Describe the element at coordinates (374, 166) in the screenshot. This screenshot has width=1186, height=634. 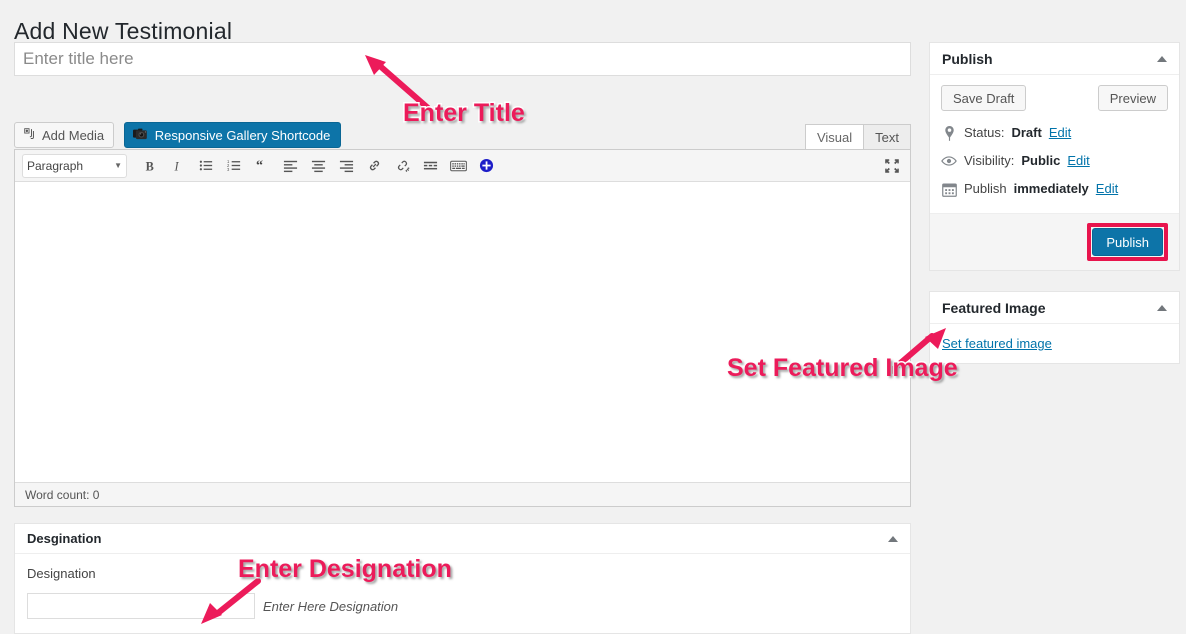
I see `insert-link-icon` at that location.